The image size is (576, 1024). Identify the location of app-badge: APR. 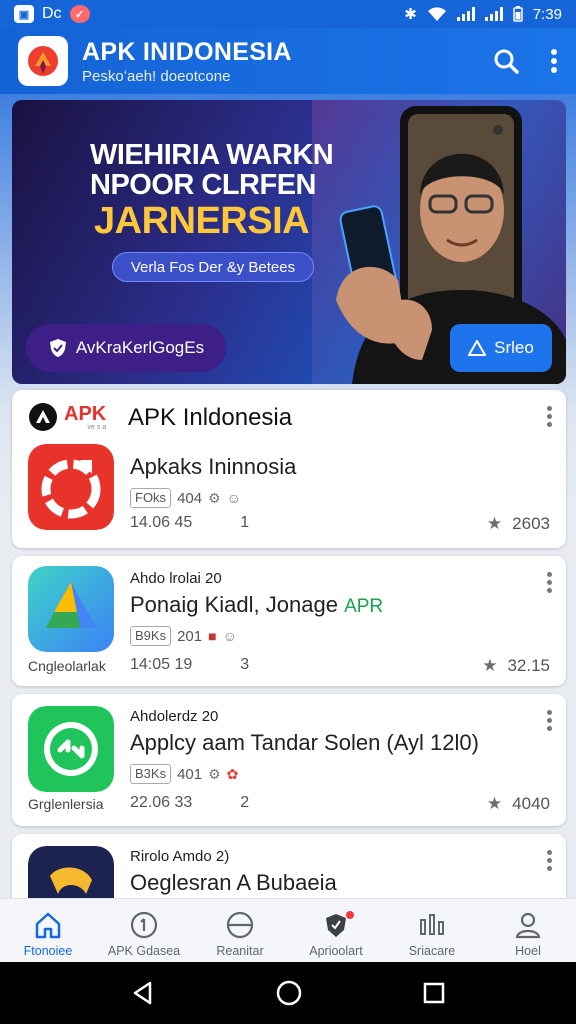
(364, 606).